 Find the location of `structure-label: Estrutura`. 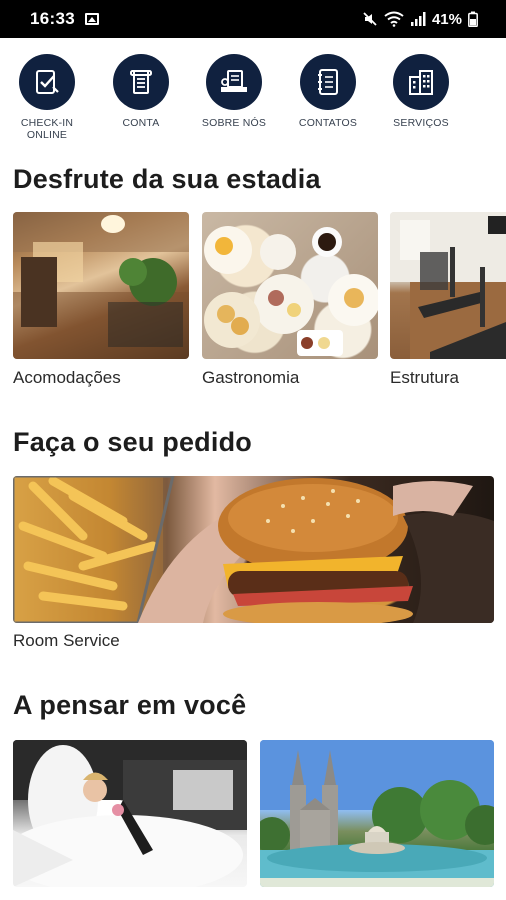

structure-label: Estrutura is located at coordinates (424, 377).